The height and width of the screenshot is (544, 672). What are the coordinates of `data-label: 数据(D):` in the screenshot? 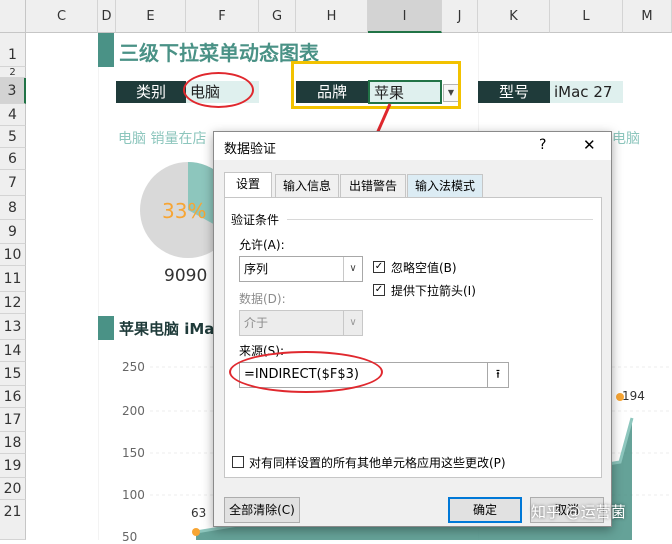 It's located at (262, 299).